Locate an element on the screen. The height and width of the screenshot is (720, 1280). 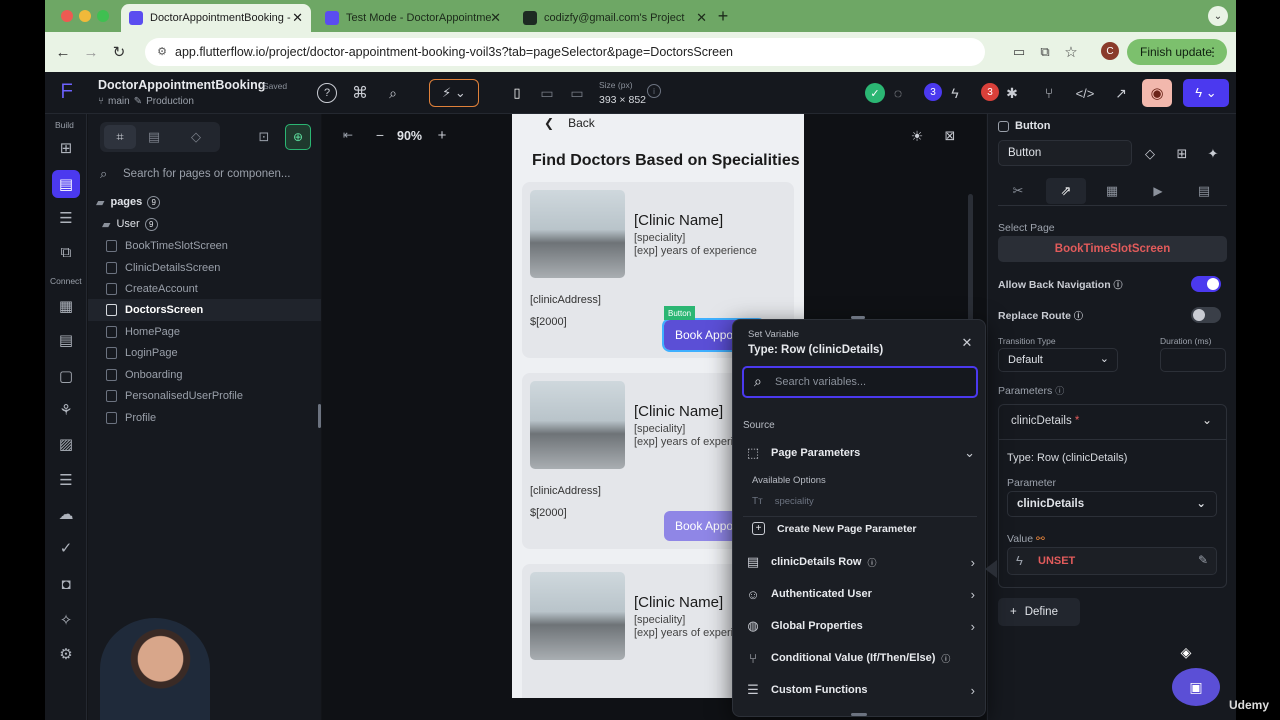
cloud-functions-icon: ☁ is located at coordinates (66, 514).